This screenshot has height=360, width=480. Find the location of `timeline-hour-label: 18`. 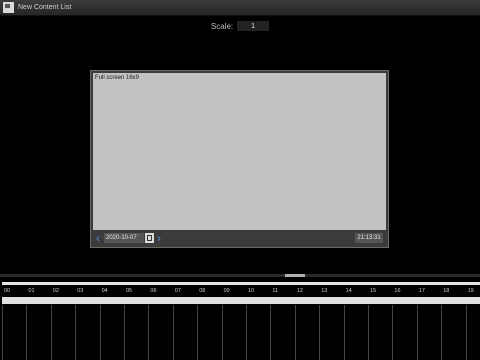

timeline-hour-label: 18 is located at coordinates (446, 291).